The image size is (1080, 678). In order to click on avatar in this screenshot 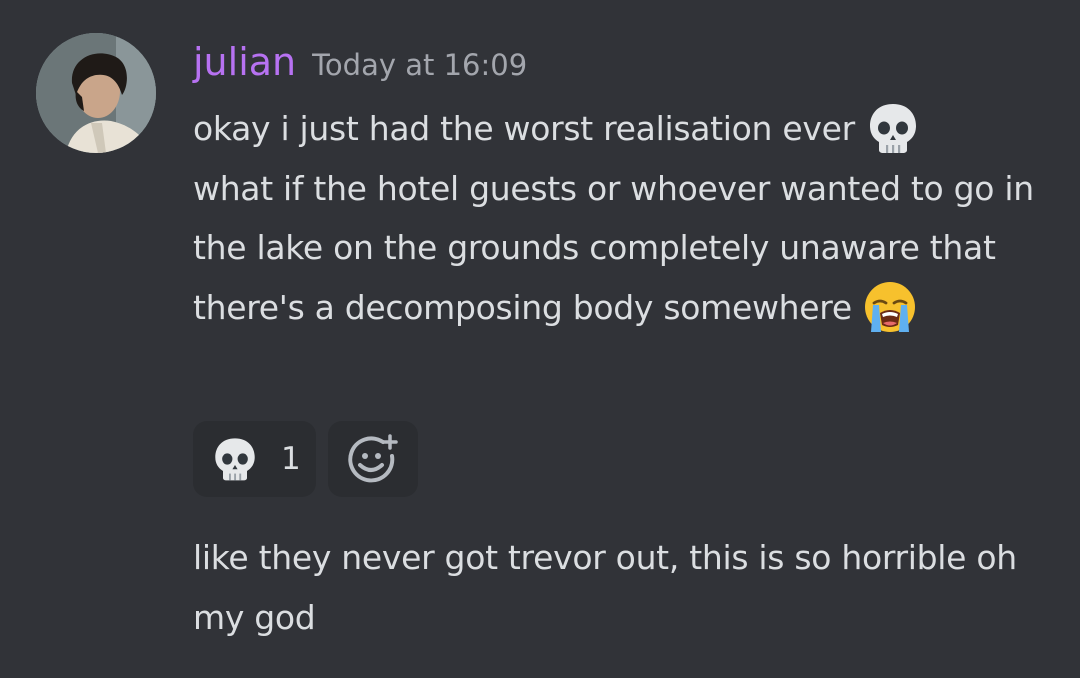, I will do `click(96, 93)`.